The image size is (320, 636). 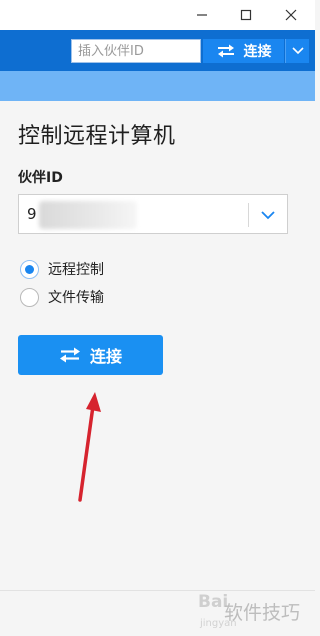 I want to click on partner-id-value: 9, so click(x=32, y=214).